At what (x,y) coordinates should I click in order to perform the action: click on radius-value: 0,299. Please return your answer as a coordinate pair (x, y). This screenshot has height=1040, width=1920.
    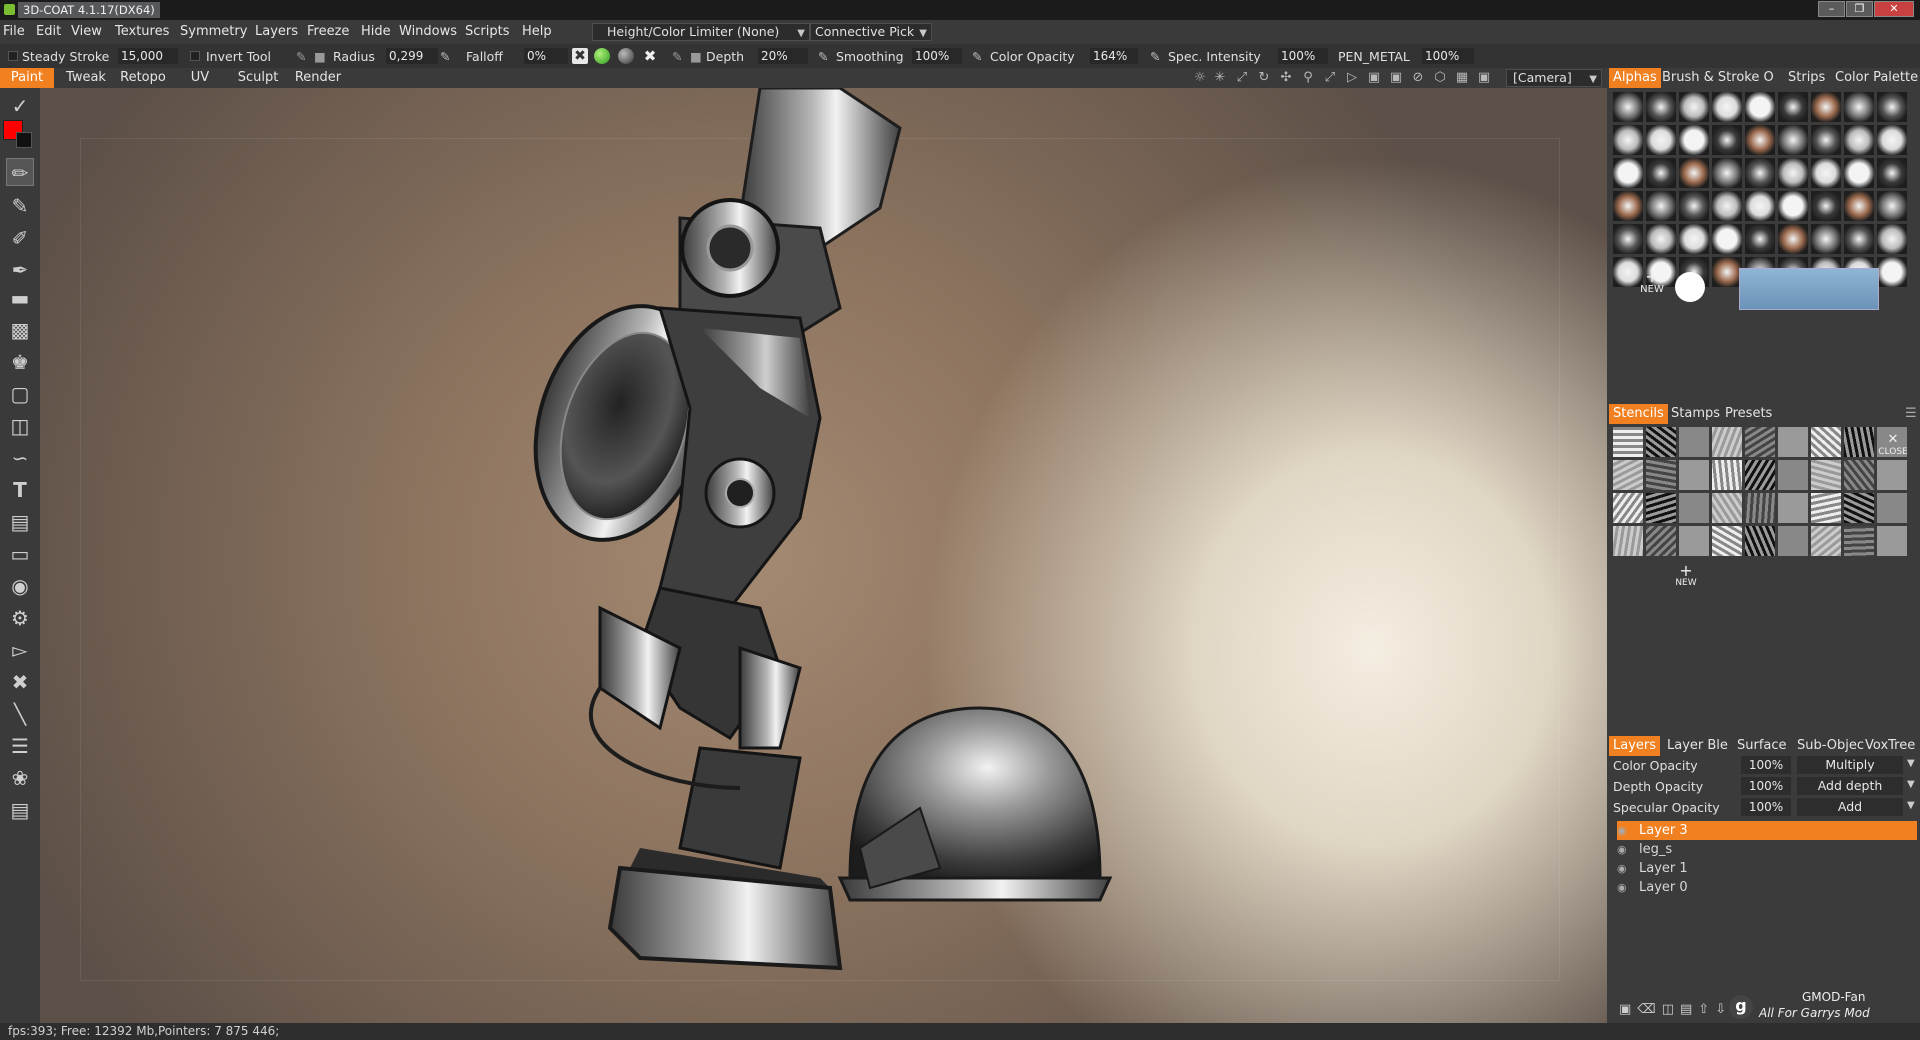
    Looking at the image, I should click on (412, 56).